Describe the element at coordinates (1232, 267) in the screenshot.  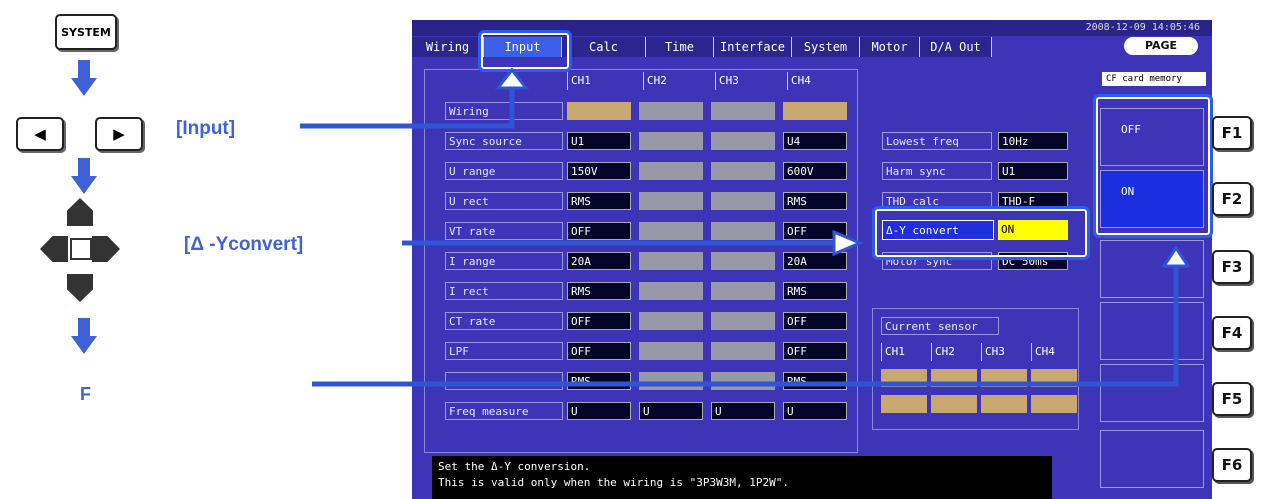
I see `f3-key: F3` at that location.